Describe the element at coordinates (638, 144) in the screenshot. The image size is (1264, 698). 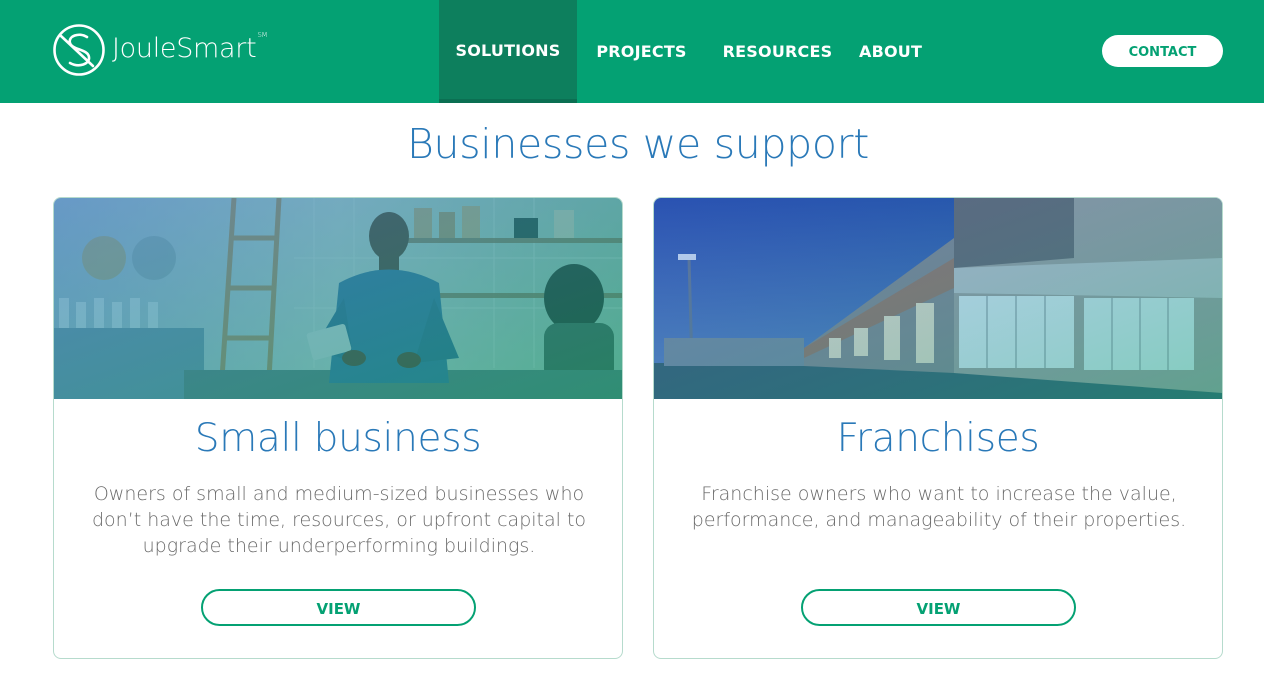
I see `section-title: Businesses we support` at that location.